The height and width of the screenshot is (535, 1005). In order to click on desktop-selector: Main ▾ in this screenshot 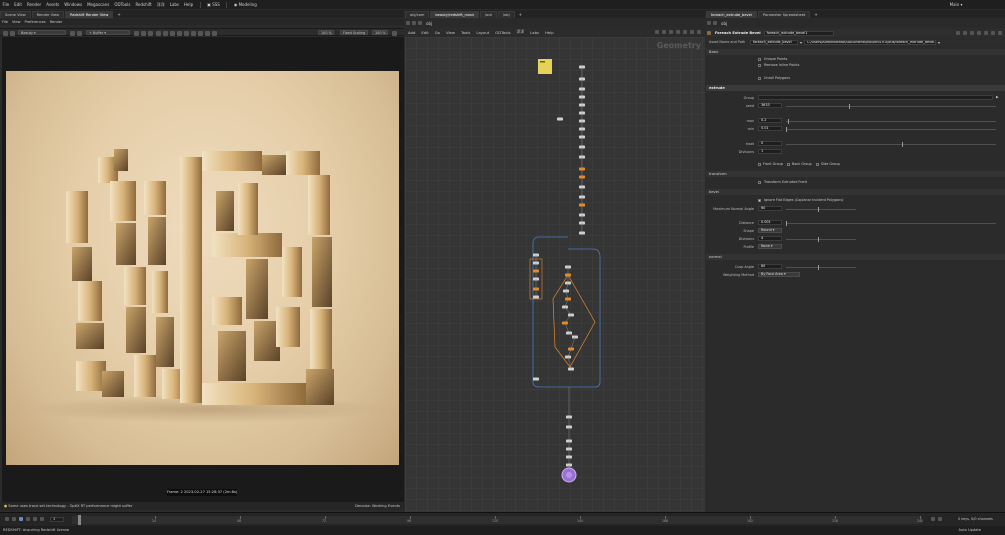, I will do `click(956, 4)`.